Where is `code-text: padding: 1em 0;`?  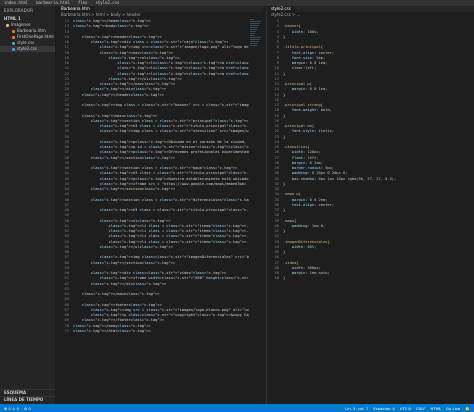 code-text: padding: 1em 0; is located at coordinates (304, 225).